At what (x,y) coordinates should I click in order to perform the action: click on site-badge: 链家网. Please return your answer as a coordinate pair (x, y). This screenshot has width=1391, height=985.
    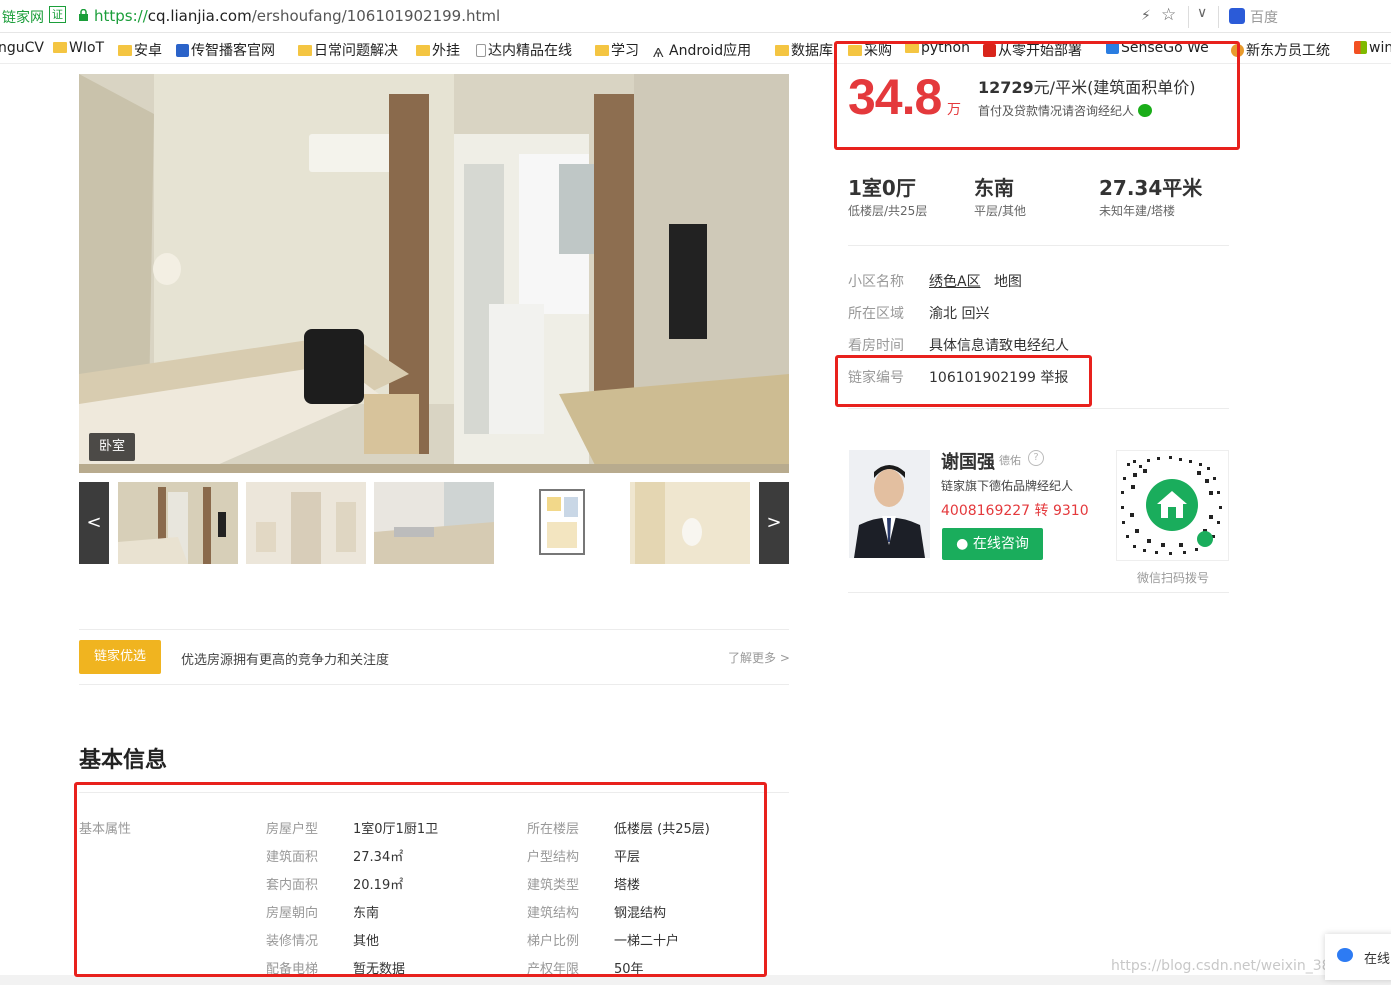
    Looking at the image, I should click on (23, 18).